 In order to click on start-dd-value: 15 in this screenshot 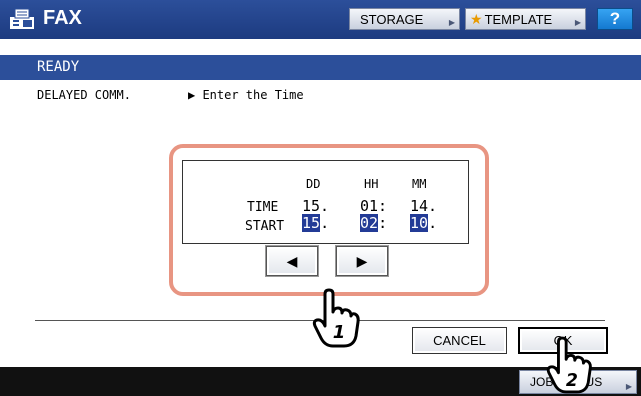, I will do `click(311, 223)`.